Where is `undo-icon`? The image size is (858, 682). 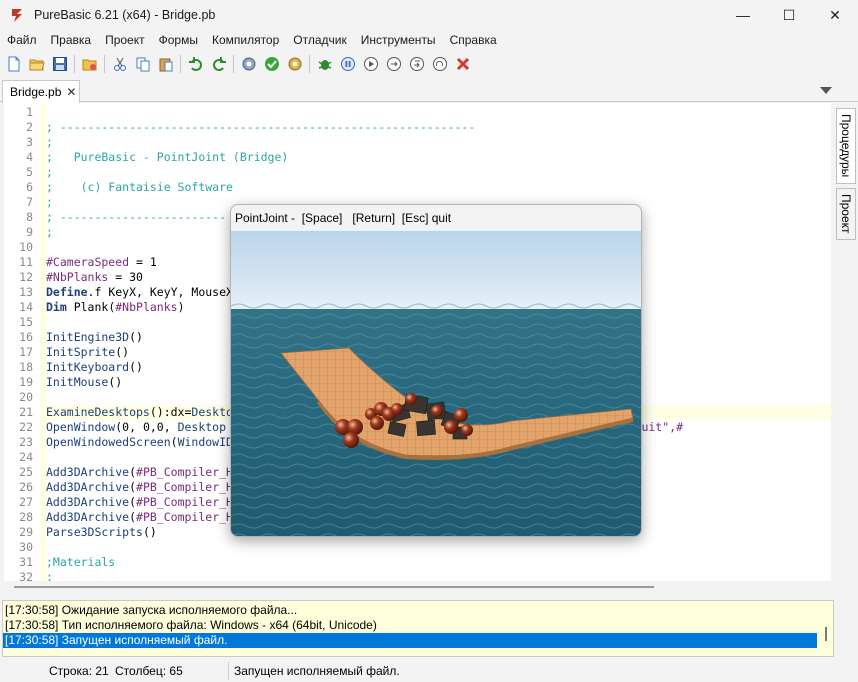
undo-icon is located at coordinates (196, 64).